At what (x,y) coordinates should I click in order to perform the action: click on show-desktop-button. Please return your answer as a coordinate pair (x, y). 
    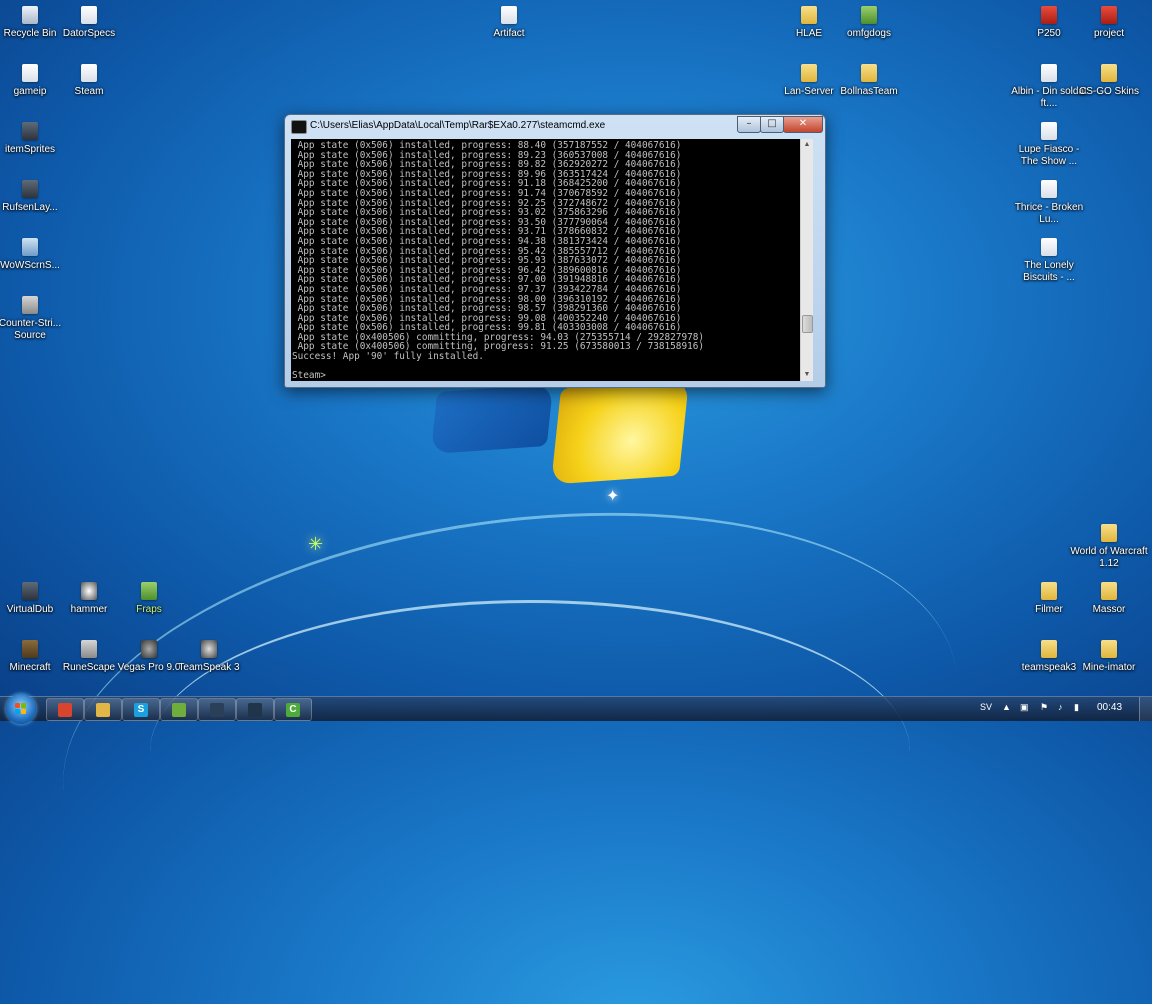
    Looking at the image, I should click on (1145, 709).